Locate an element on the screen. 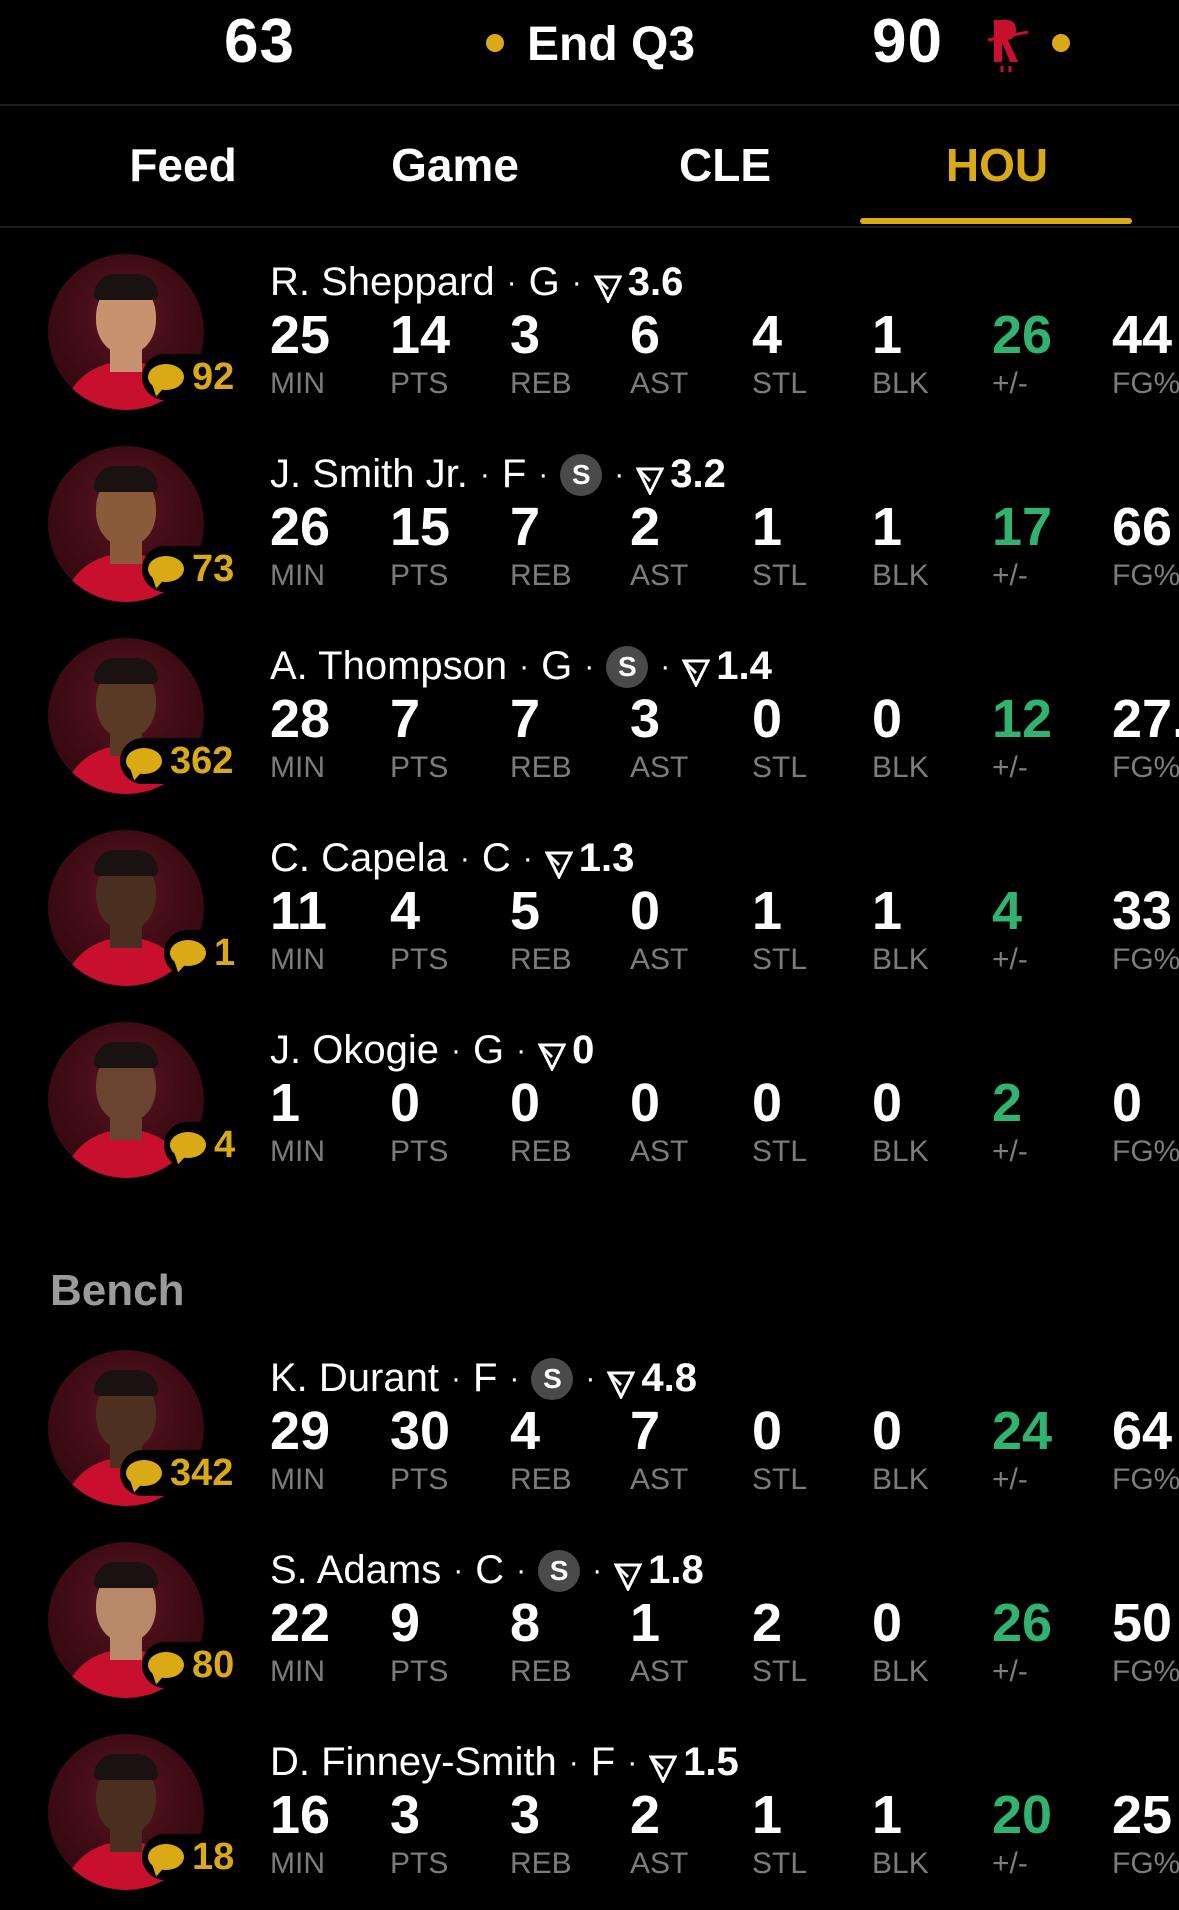 Image resolution: width=1179 pixels, height=1910 pixels. stat-value: 14 is located at coordinates (420, 335).